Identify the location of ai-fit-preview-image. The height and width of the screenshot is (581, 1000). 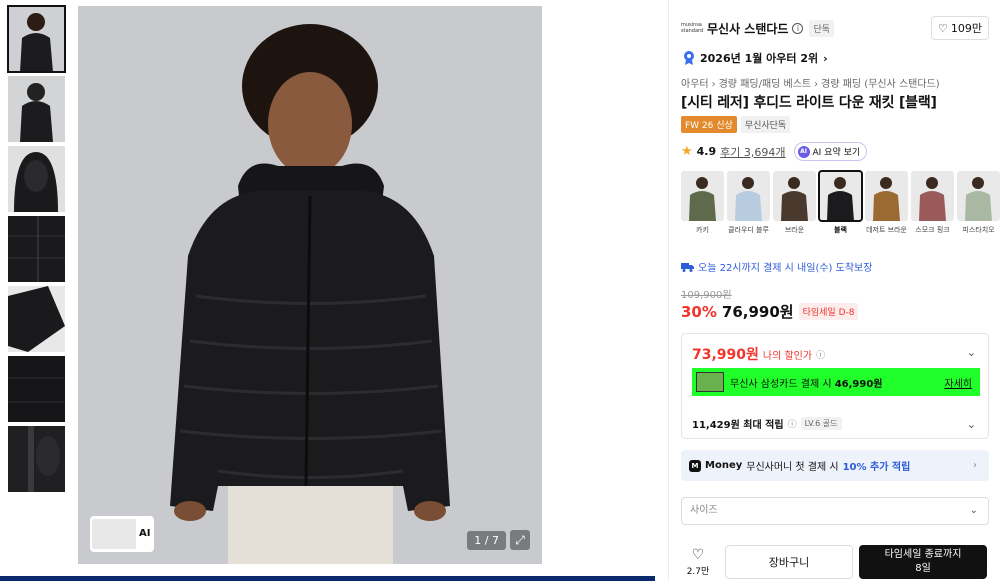
(114, 534).